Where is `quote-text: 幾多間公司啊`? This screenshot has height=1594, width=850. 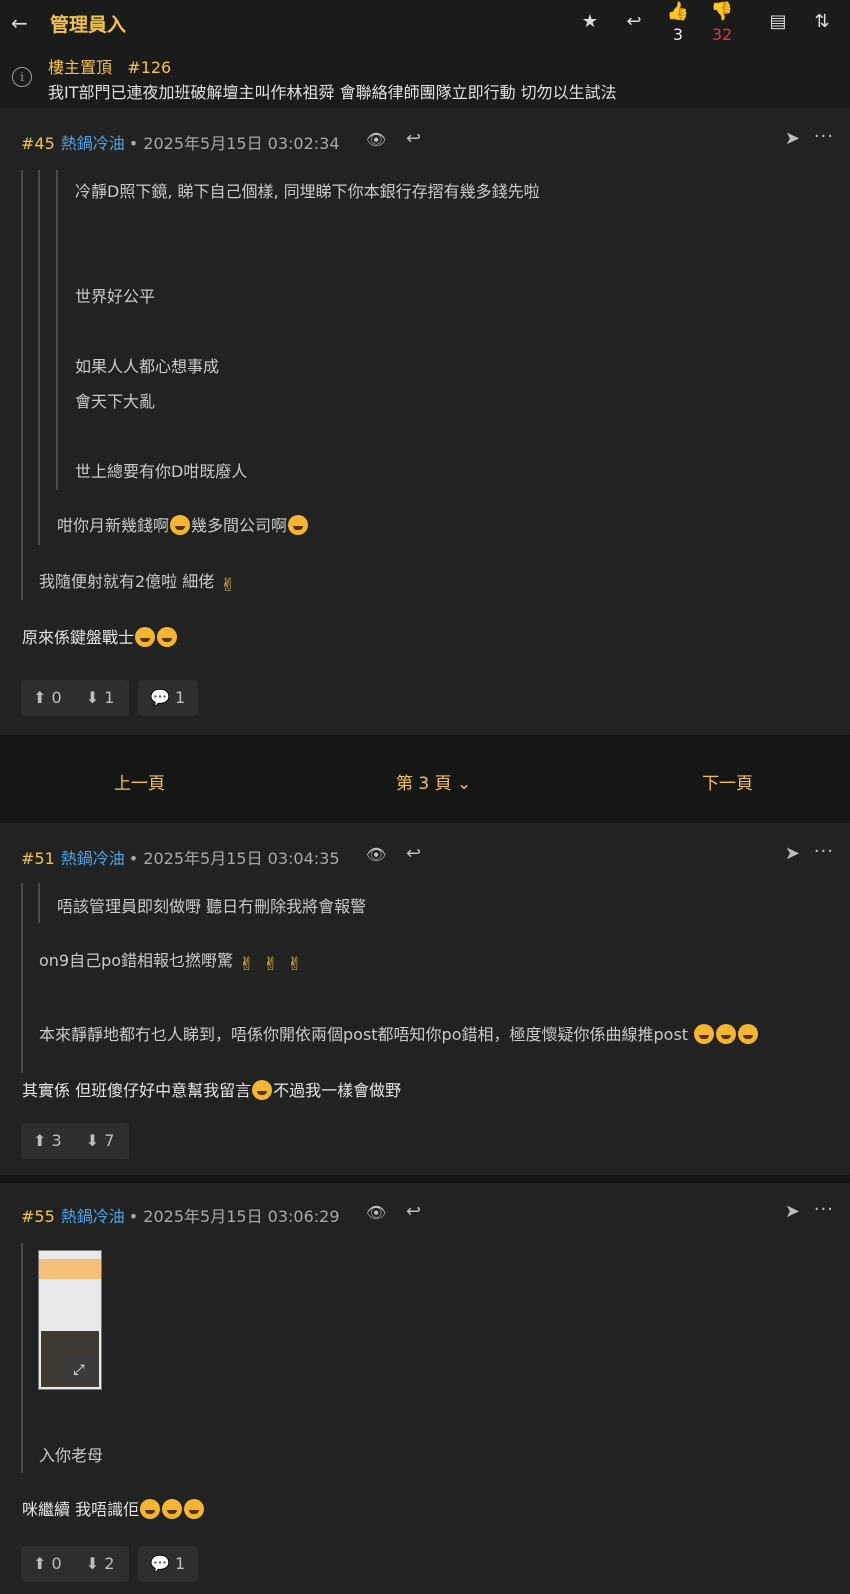
quote-text: 幾多間公司啊 is located at coordinates (239, 525).